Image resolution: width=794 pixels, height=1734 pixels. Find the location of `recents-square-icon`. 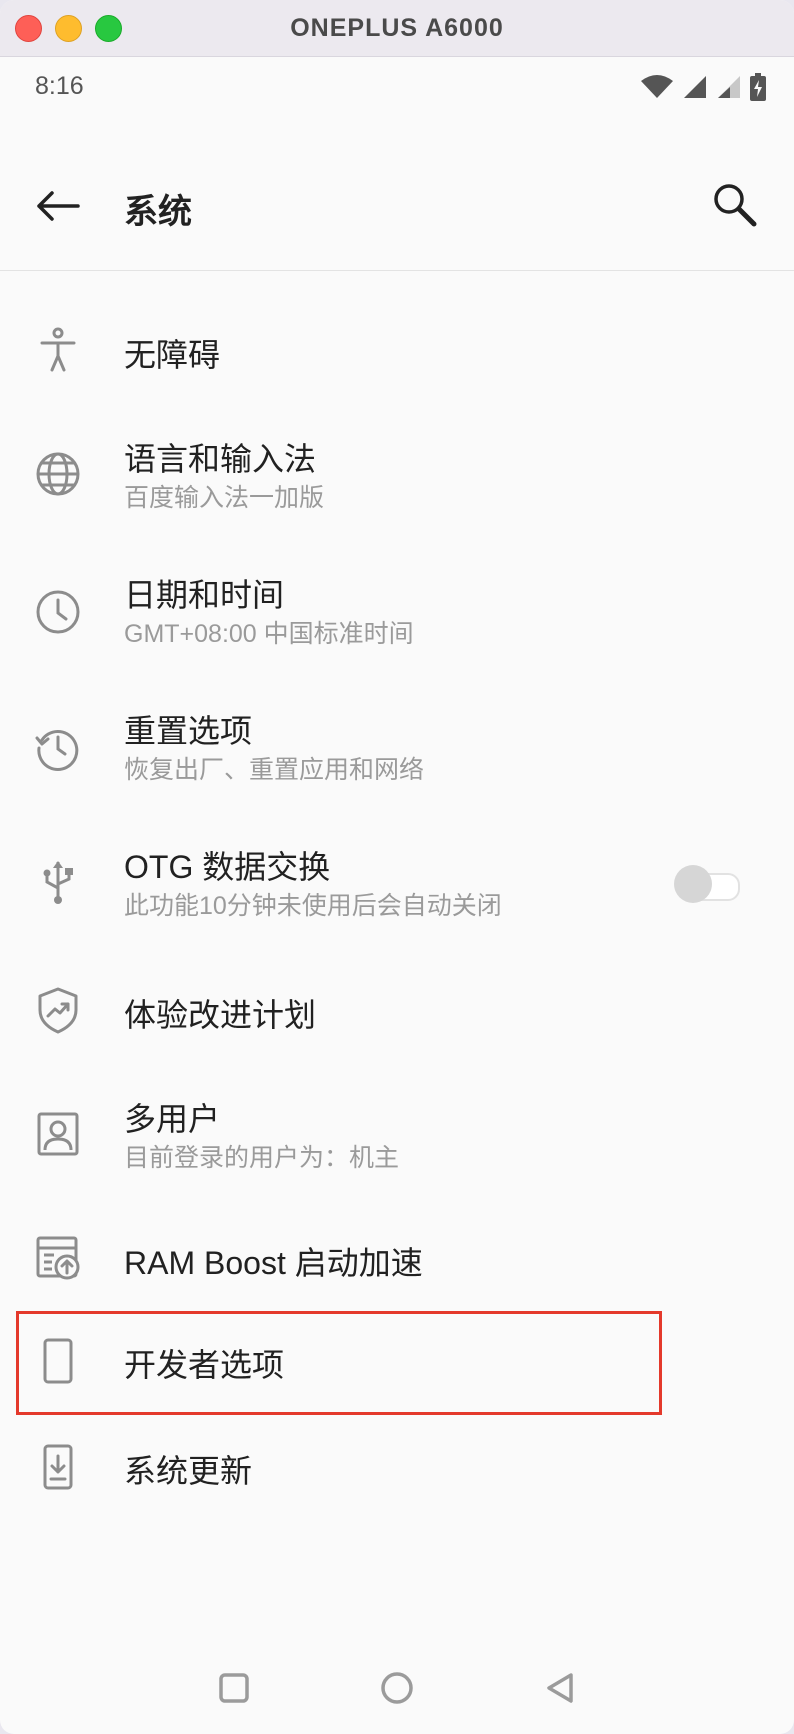

recents-square-icon is located at coordinates (234, 1688).